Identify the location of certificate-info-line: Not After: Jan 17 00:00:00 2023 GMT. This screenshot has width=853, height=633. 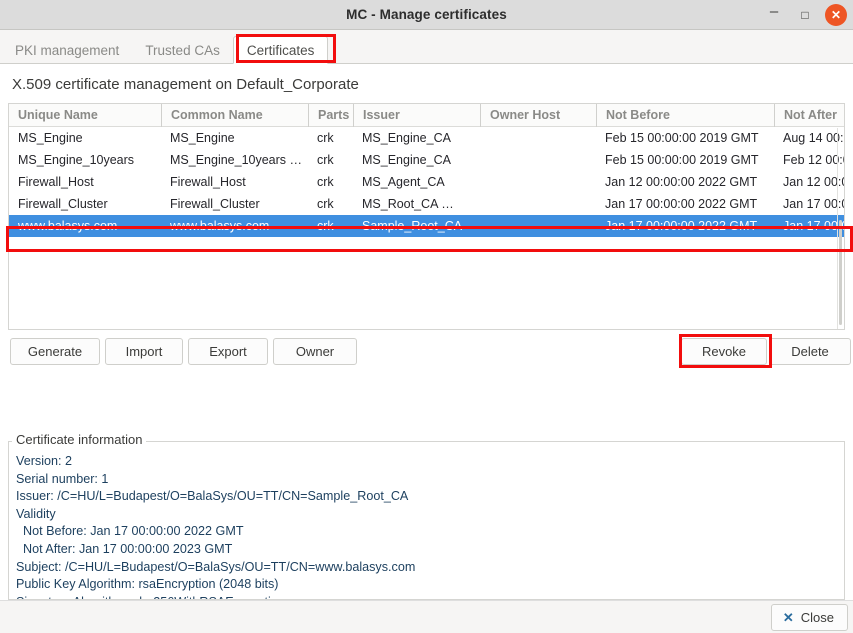
(124, 548).